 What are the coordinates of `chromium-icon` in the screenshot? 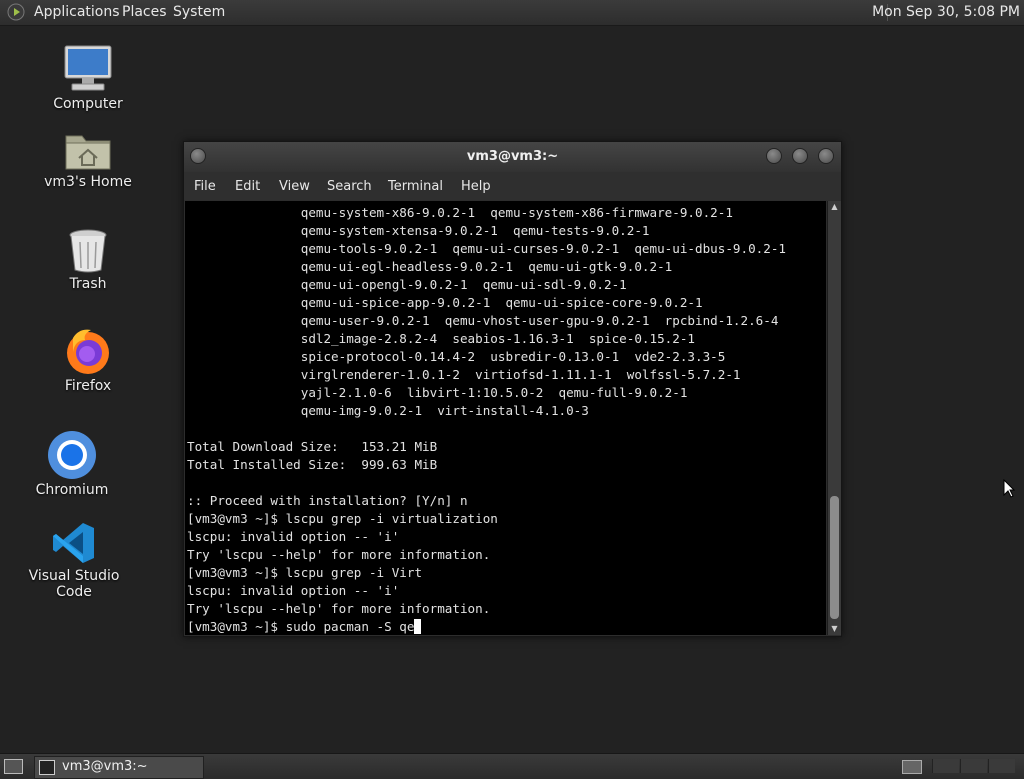 It's located at (72, 455).